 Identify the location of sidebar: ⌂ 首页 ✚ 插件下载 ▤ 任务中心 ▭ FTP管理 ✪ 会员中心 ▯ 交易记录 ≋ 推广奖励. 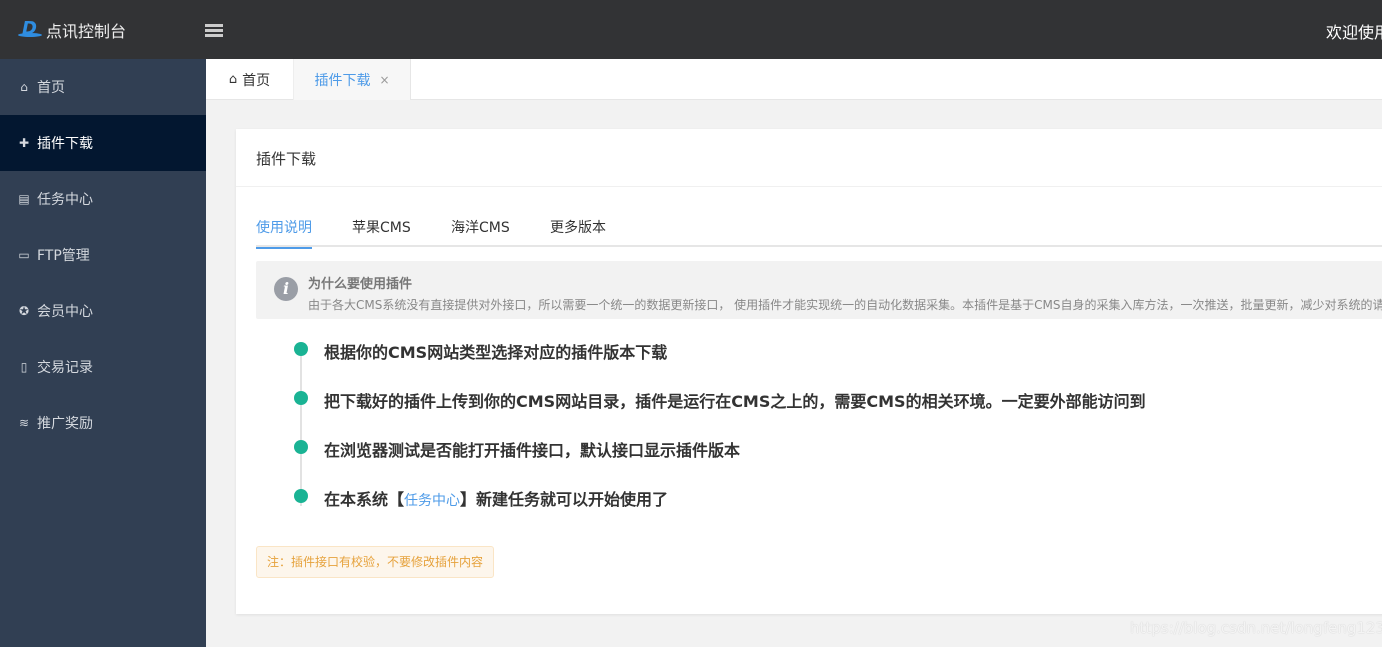
(103, 353).